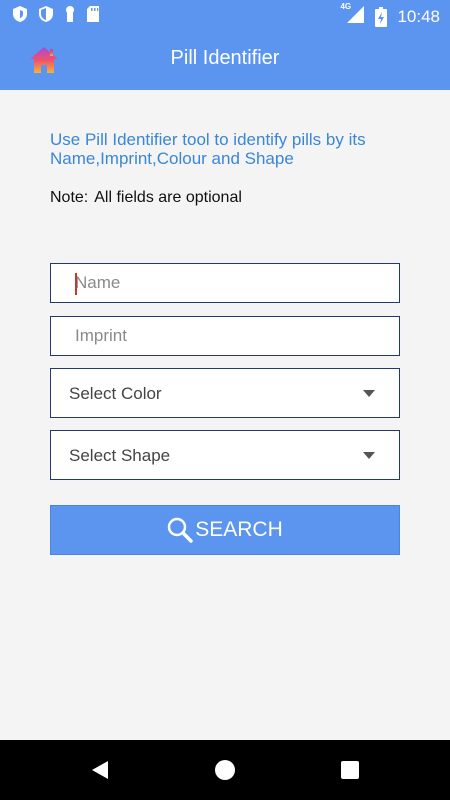 Image resolution: width=450 pixels, height=800 pixels. Describe the element at coordinates (390, 15) in the screenshot. I see `system-icons: 4G 10:48` at that location.